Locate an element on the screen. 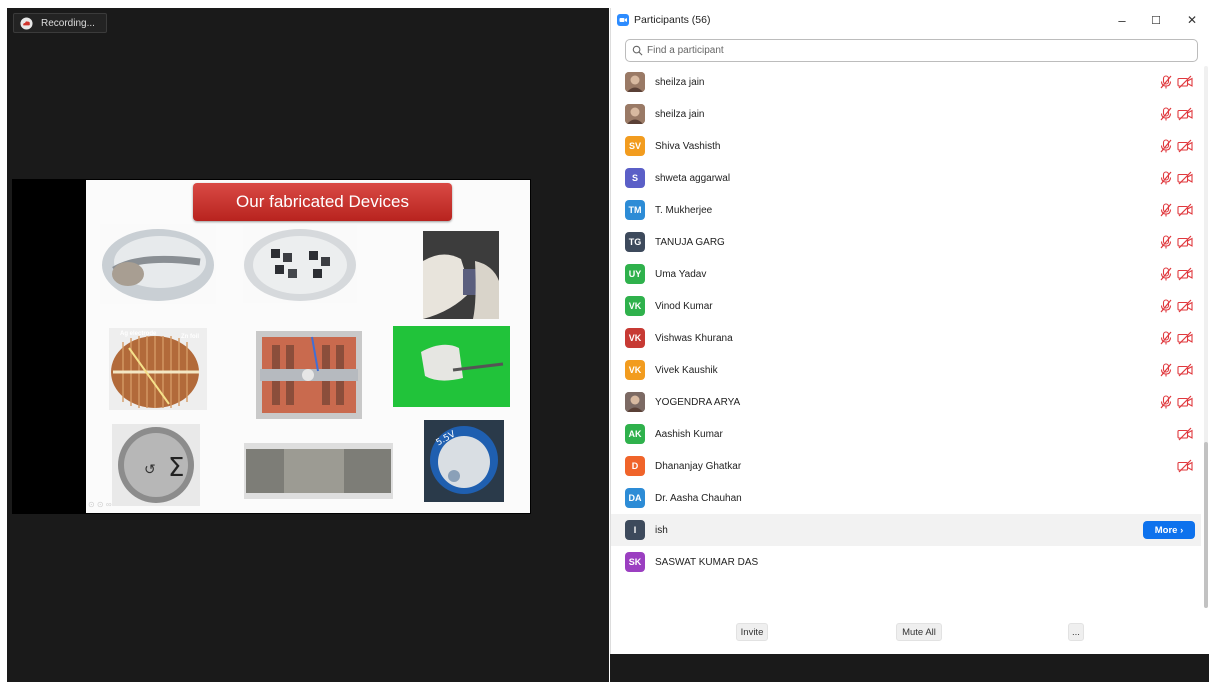  slide-photo-capacitor: 5.5V is located at coordinates (464, 461).